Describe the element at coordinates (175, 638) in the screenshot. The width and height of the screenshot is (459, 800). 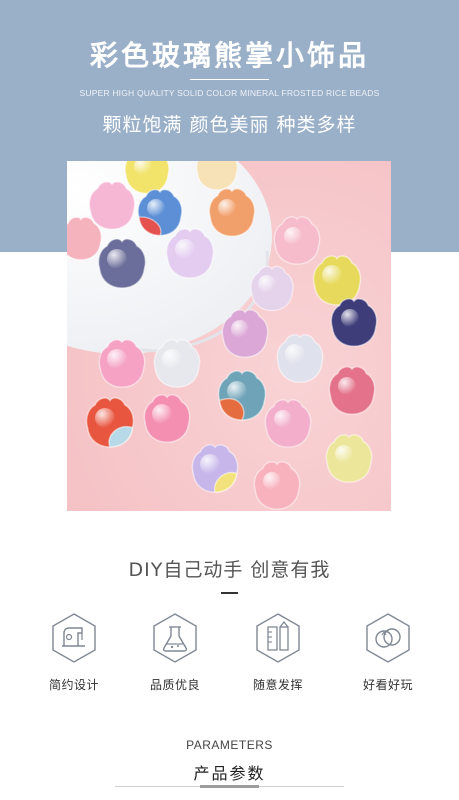
I see `flask-icon` at that location.